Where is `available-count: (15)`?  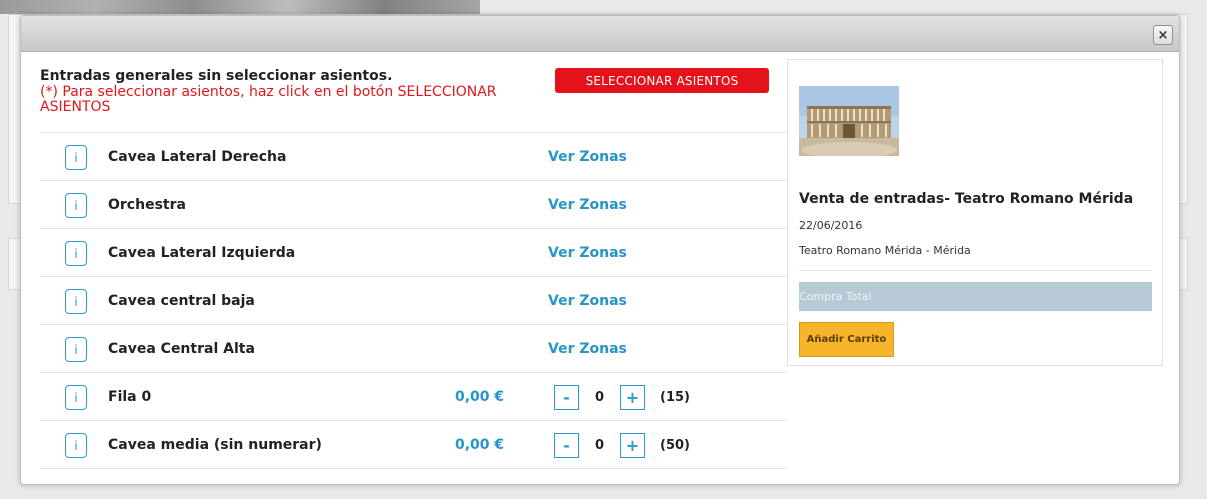 available-count: (15) is located at coordinates (675, 397).